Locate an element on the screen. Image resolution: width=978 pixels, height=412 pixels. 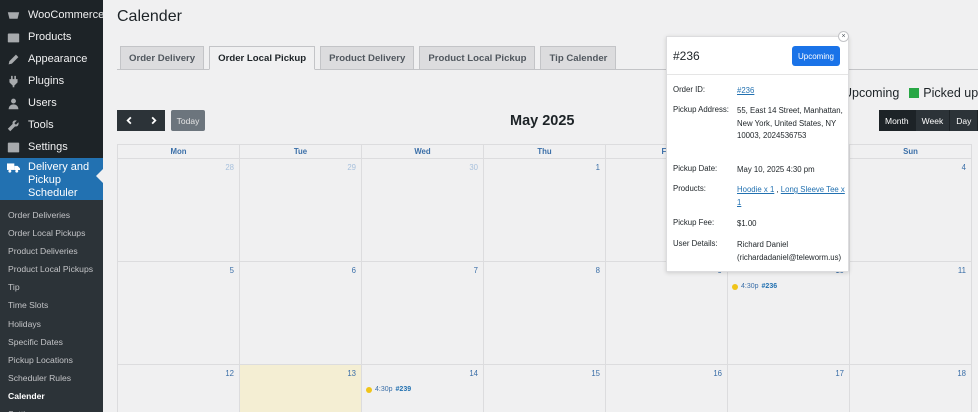
field-label: Products: is located at coordinates (689, 188).